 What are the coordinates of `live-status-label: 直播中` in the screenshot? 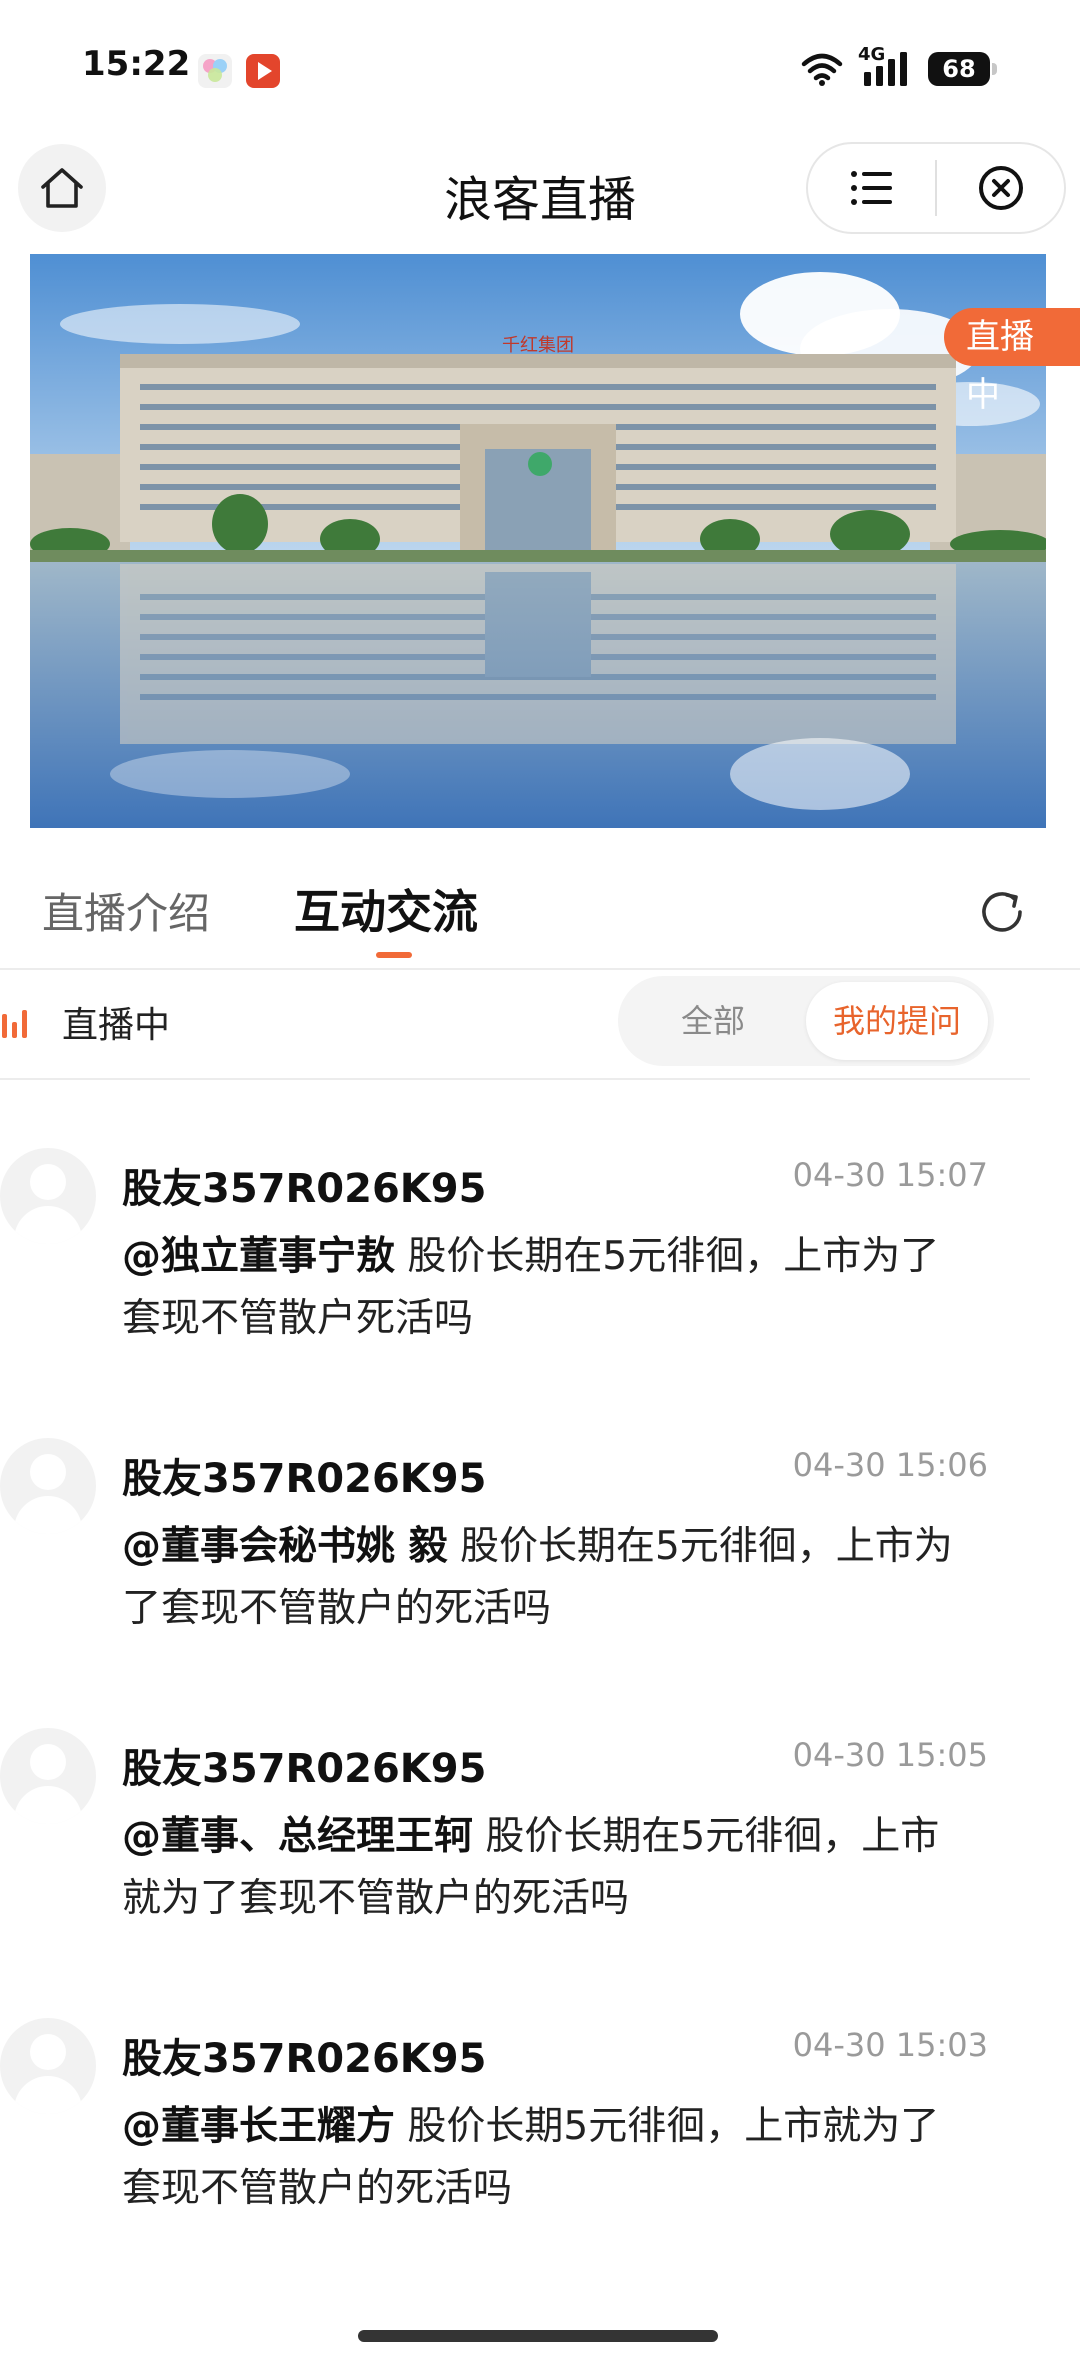 It's located at (116, 1025).